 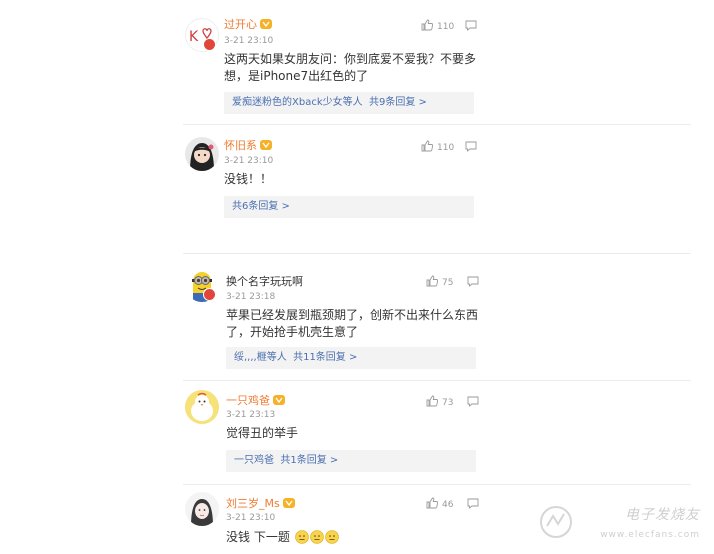 I want to click on replies-summary: 绥,,,,榧等人 共11条回复 >, so click(x=351, y=358).